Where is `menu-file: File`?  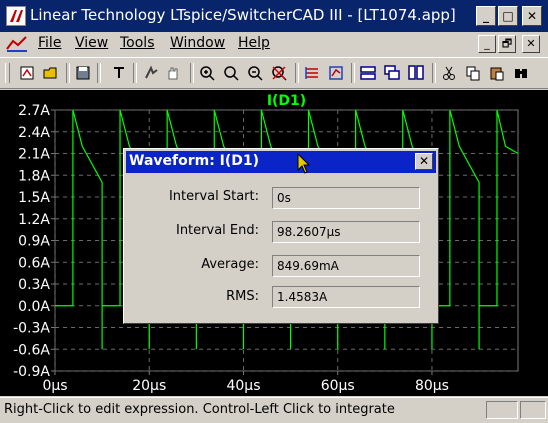
menu-file: File is located at coordinates (49, 43).